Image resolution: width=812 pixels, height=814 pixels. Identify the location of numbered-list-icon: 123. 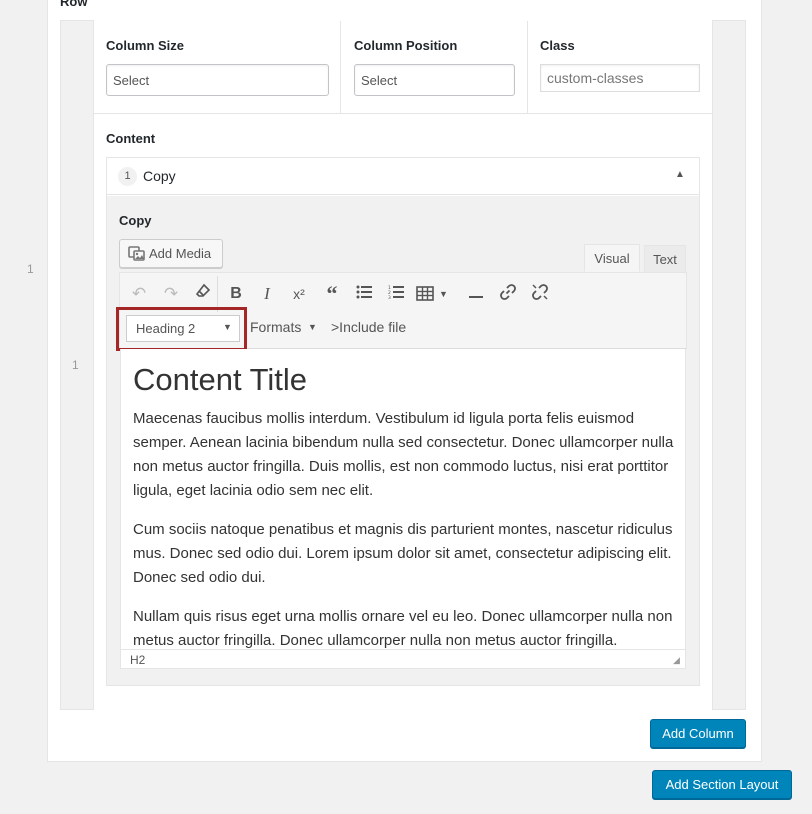
(396, 294).